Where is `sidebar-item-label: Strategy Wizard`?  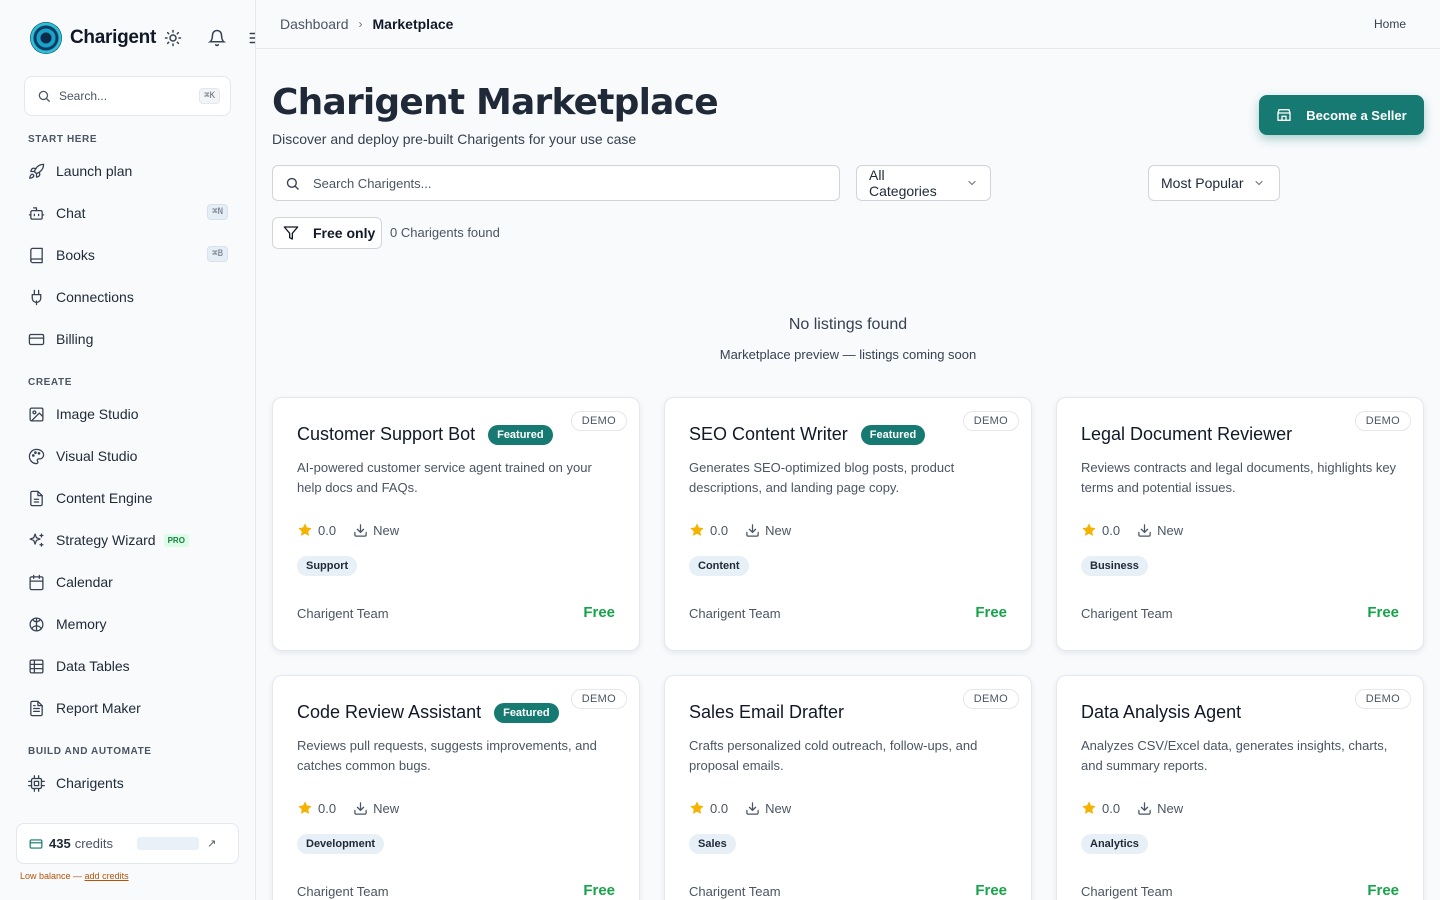
sidebar-item-label: Strategy Wizard is located at coordinates (106, 540).